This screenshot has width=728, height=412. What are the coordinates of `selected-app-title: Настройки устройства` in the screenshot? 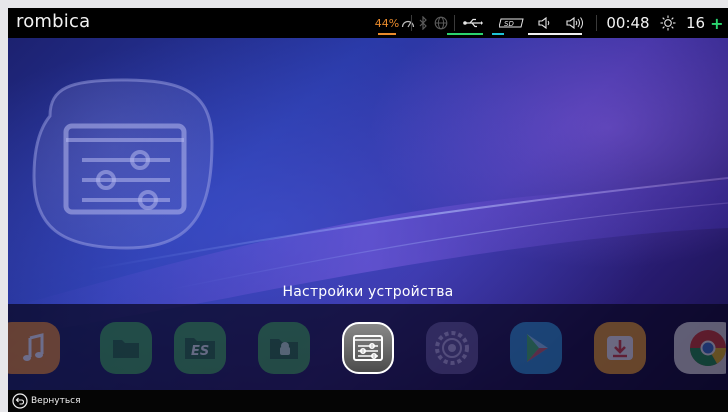 It's located at (368, 292).